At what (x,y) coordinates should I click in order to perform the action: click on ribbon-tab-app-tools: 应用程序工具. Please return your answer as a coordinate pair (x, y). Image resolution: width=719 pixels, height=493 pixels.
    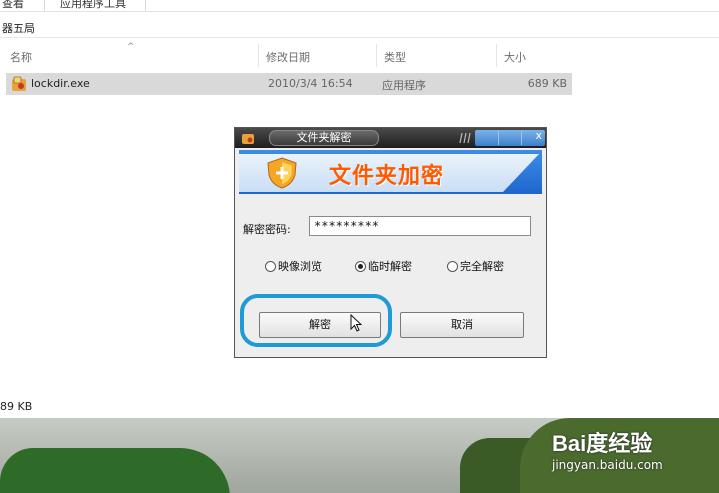
    Looking at the image, I should click on (93, 5).